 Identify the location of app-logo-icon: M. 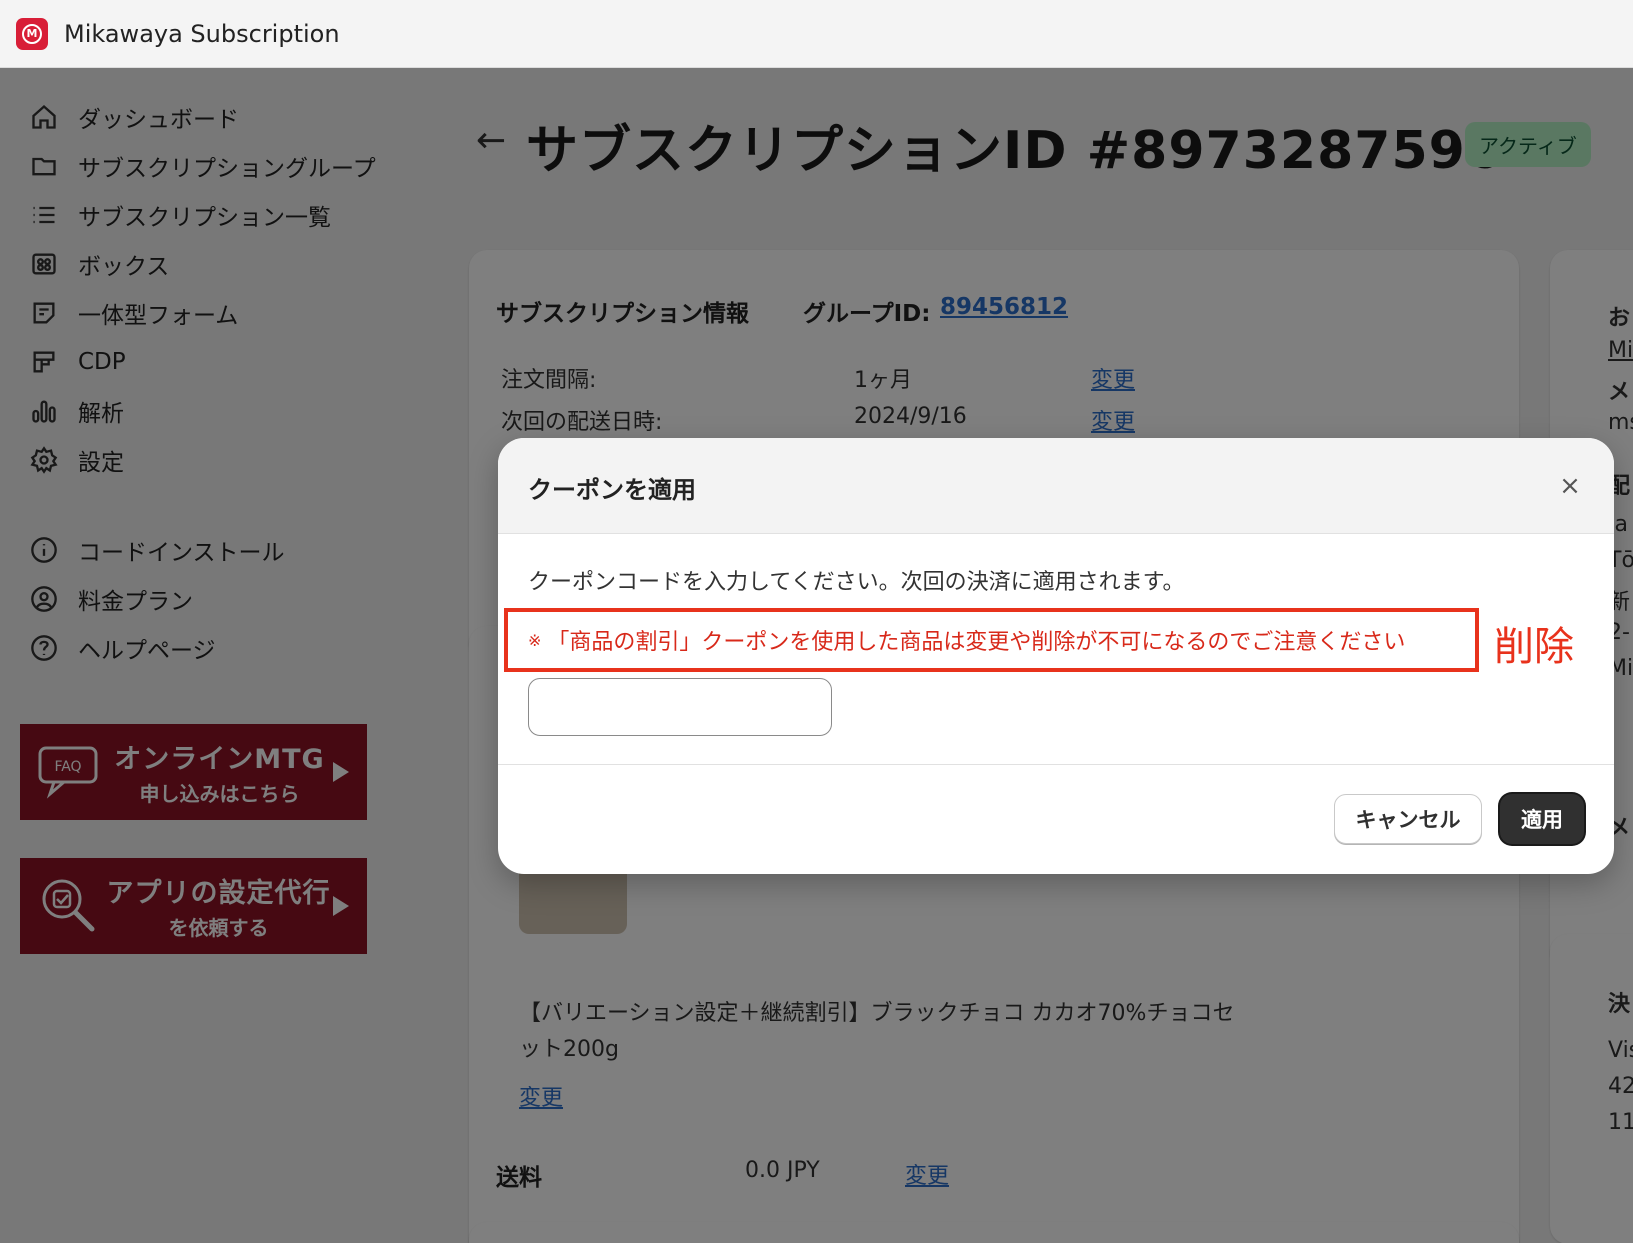
(32, 33).